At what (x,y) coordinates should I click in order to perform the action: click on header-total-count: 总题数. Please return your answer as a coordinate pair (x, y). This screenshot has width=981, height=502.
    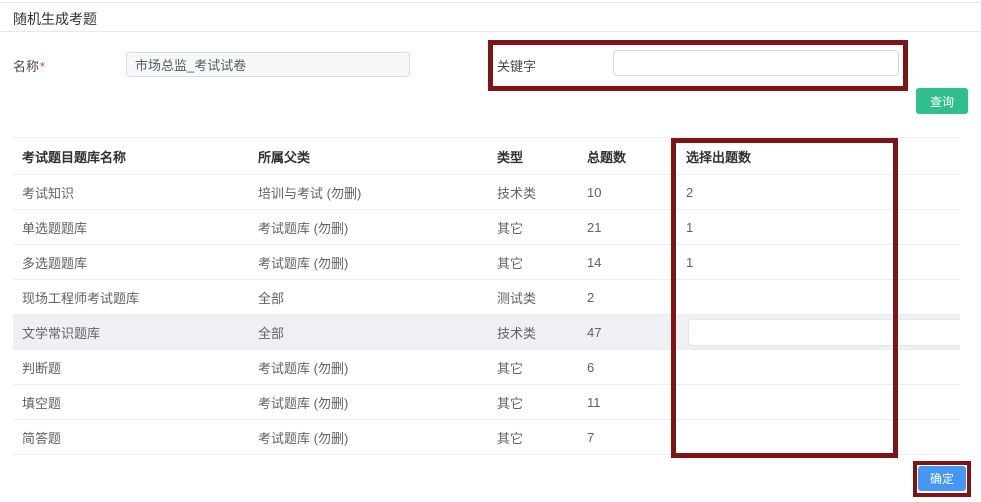
    Looking at the image, I should click on (607, 157).